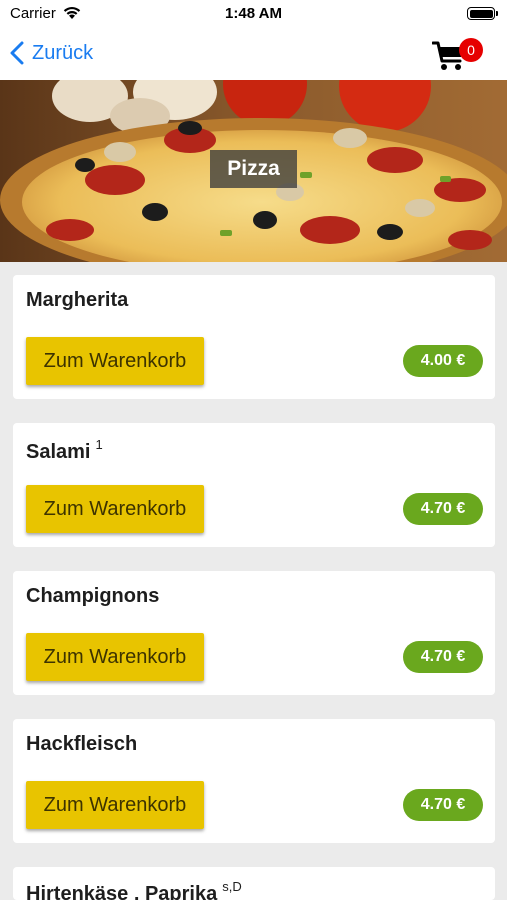  I want to click on product-card-hackfleisch: Hackfleisch Zum Warenkorb 4.70 €, so click(254, 781).